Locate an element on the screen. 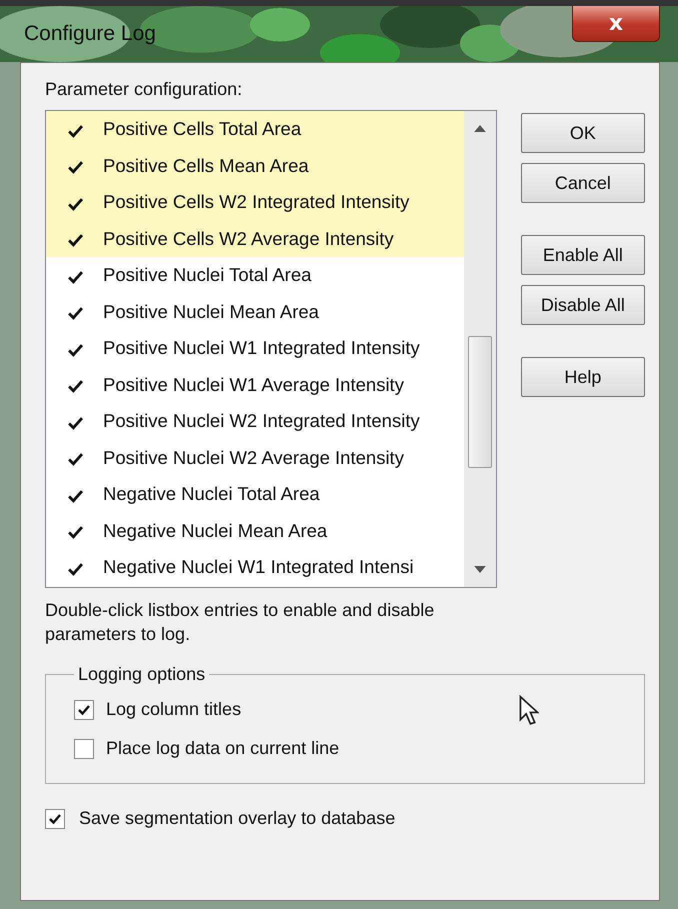 The image size is (678, 909). item-label: Positive Cells Total Area is located at coordinates (202, 129).